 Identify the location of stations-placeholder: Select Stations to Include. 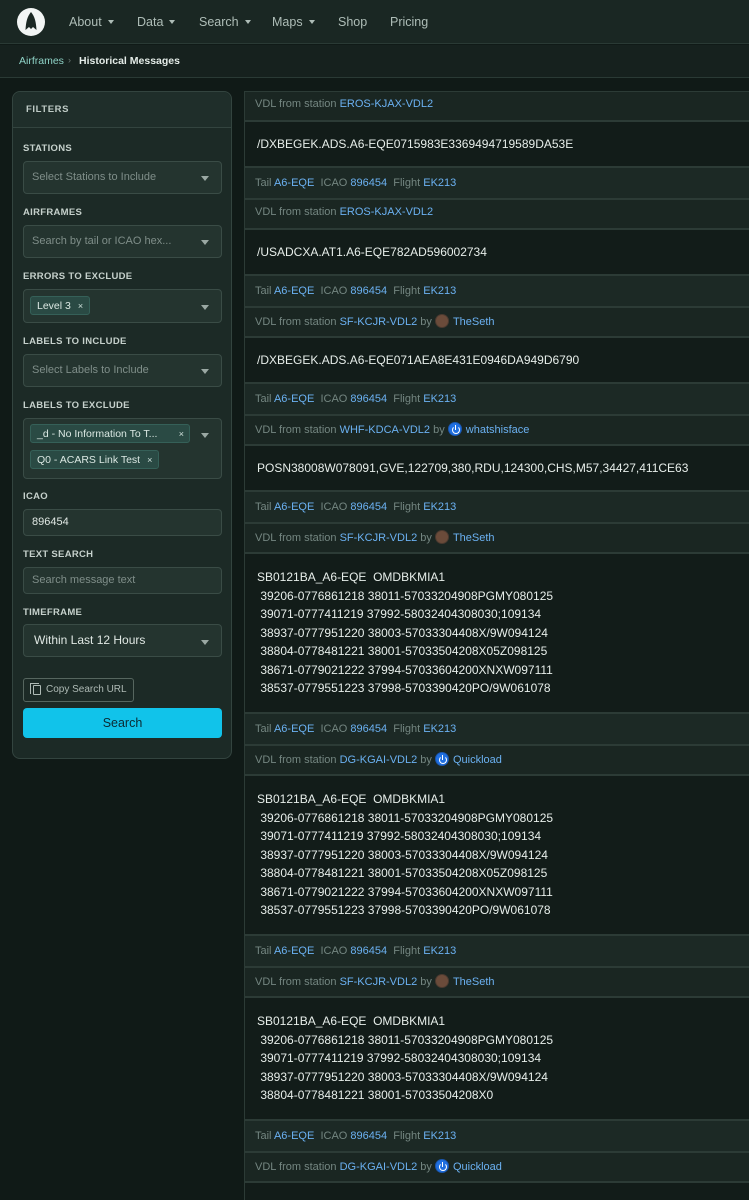
(94, 177).